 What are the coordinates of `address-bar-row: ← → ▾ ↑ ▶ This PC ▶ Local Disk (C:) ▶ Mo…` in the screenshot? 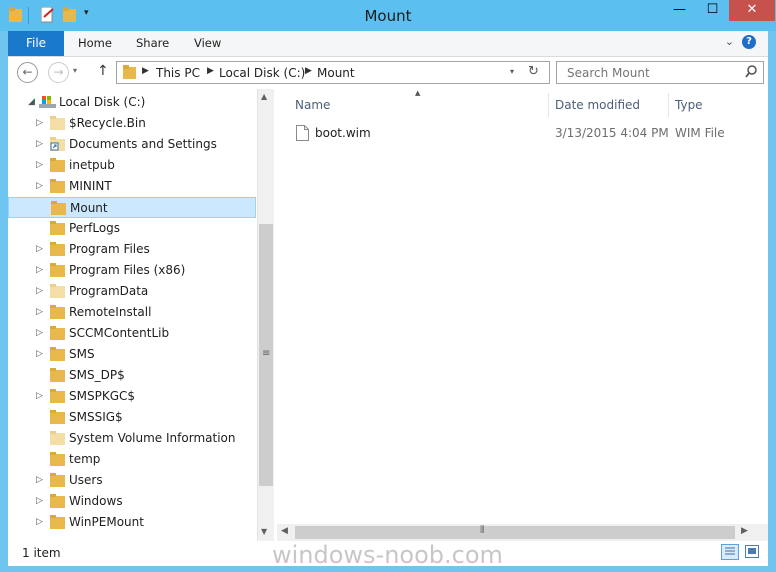 It's located at (388, 73).